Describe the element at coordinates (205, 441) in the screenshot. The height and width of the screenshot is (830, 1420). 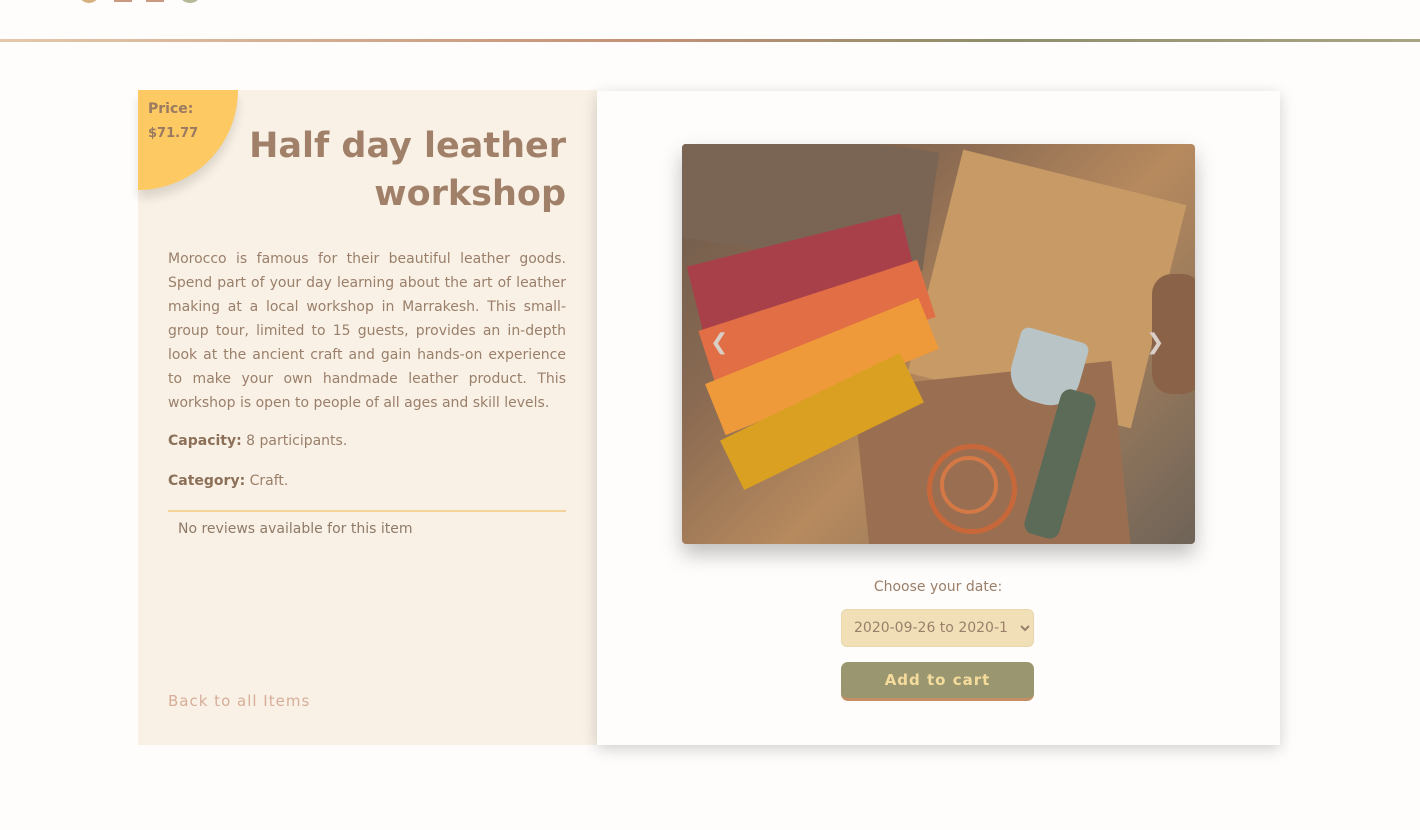
I see `capacity-label: Capacity:` at that location.